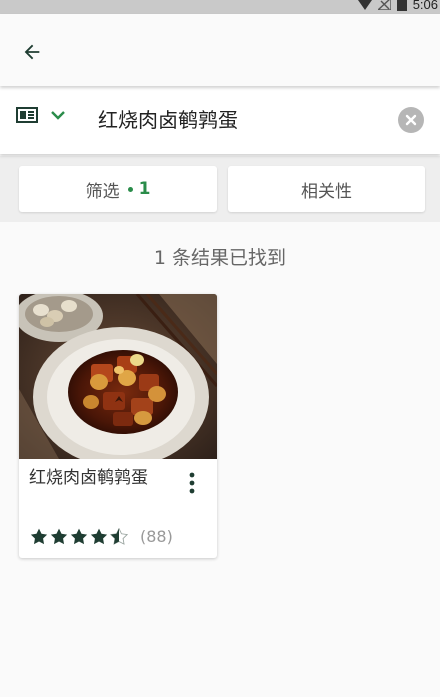  What do you see at coordinates (102, 191) in the screenshot?
I see `filter-label: 筛选` at bounding box center [102, 191].